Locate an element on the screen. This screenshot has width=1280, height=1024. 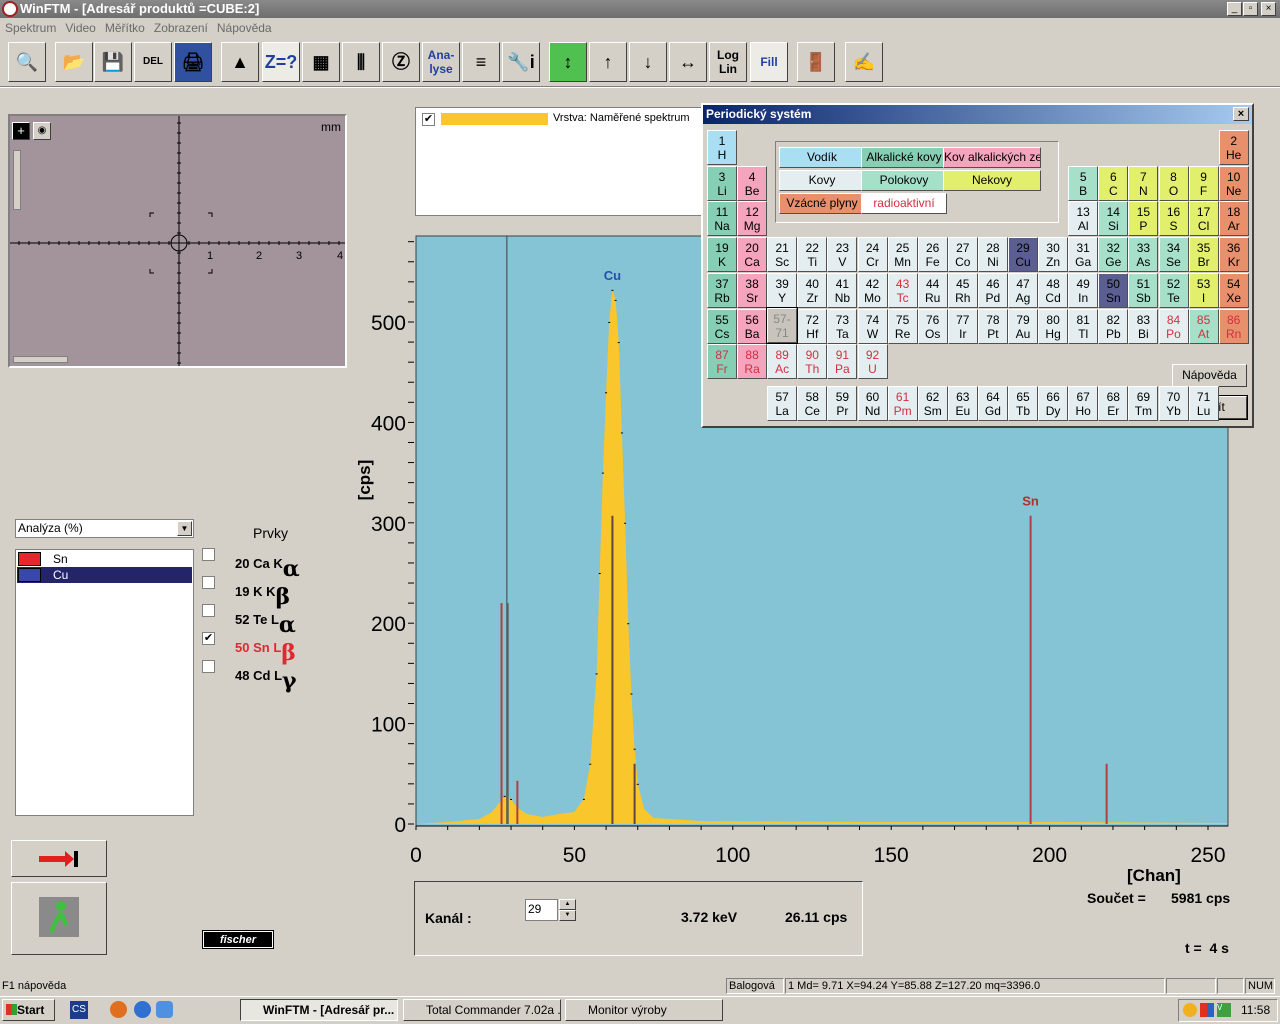
list-item: Cu is located at coordinates (104, 575).